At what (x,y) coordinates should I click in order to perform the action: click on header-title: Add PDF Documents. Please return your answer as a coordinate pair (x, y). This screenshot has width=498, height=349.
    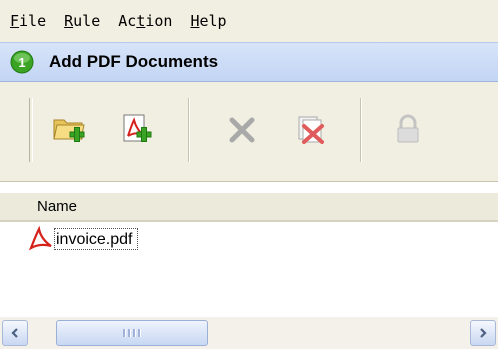
    Looking at the image, I should click on (134, 61).